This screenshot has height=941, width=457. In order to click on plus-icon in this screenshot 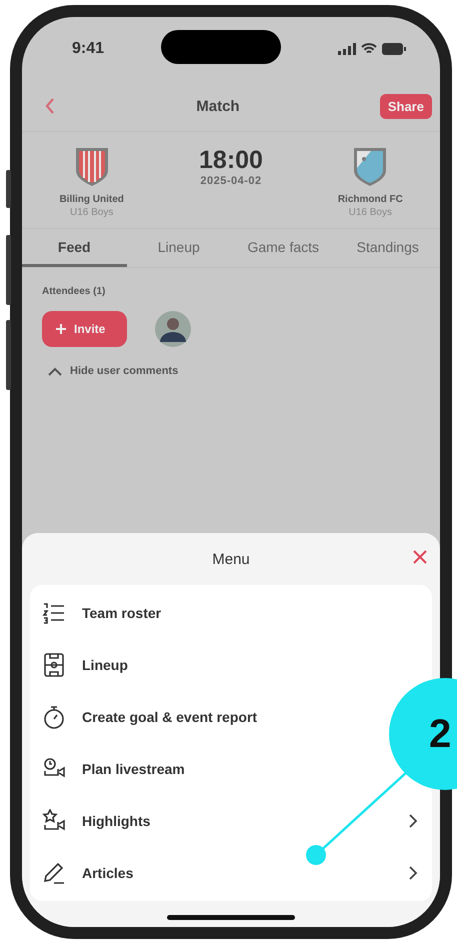, I will do `click(61, 329)`.